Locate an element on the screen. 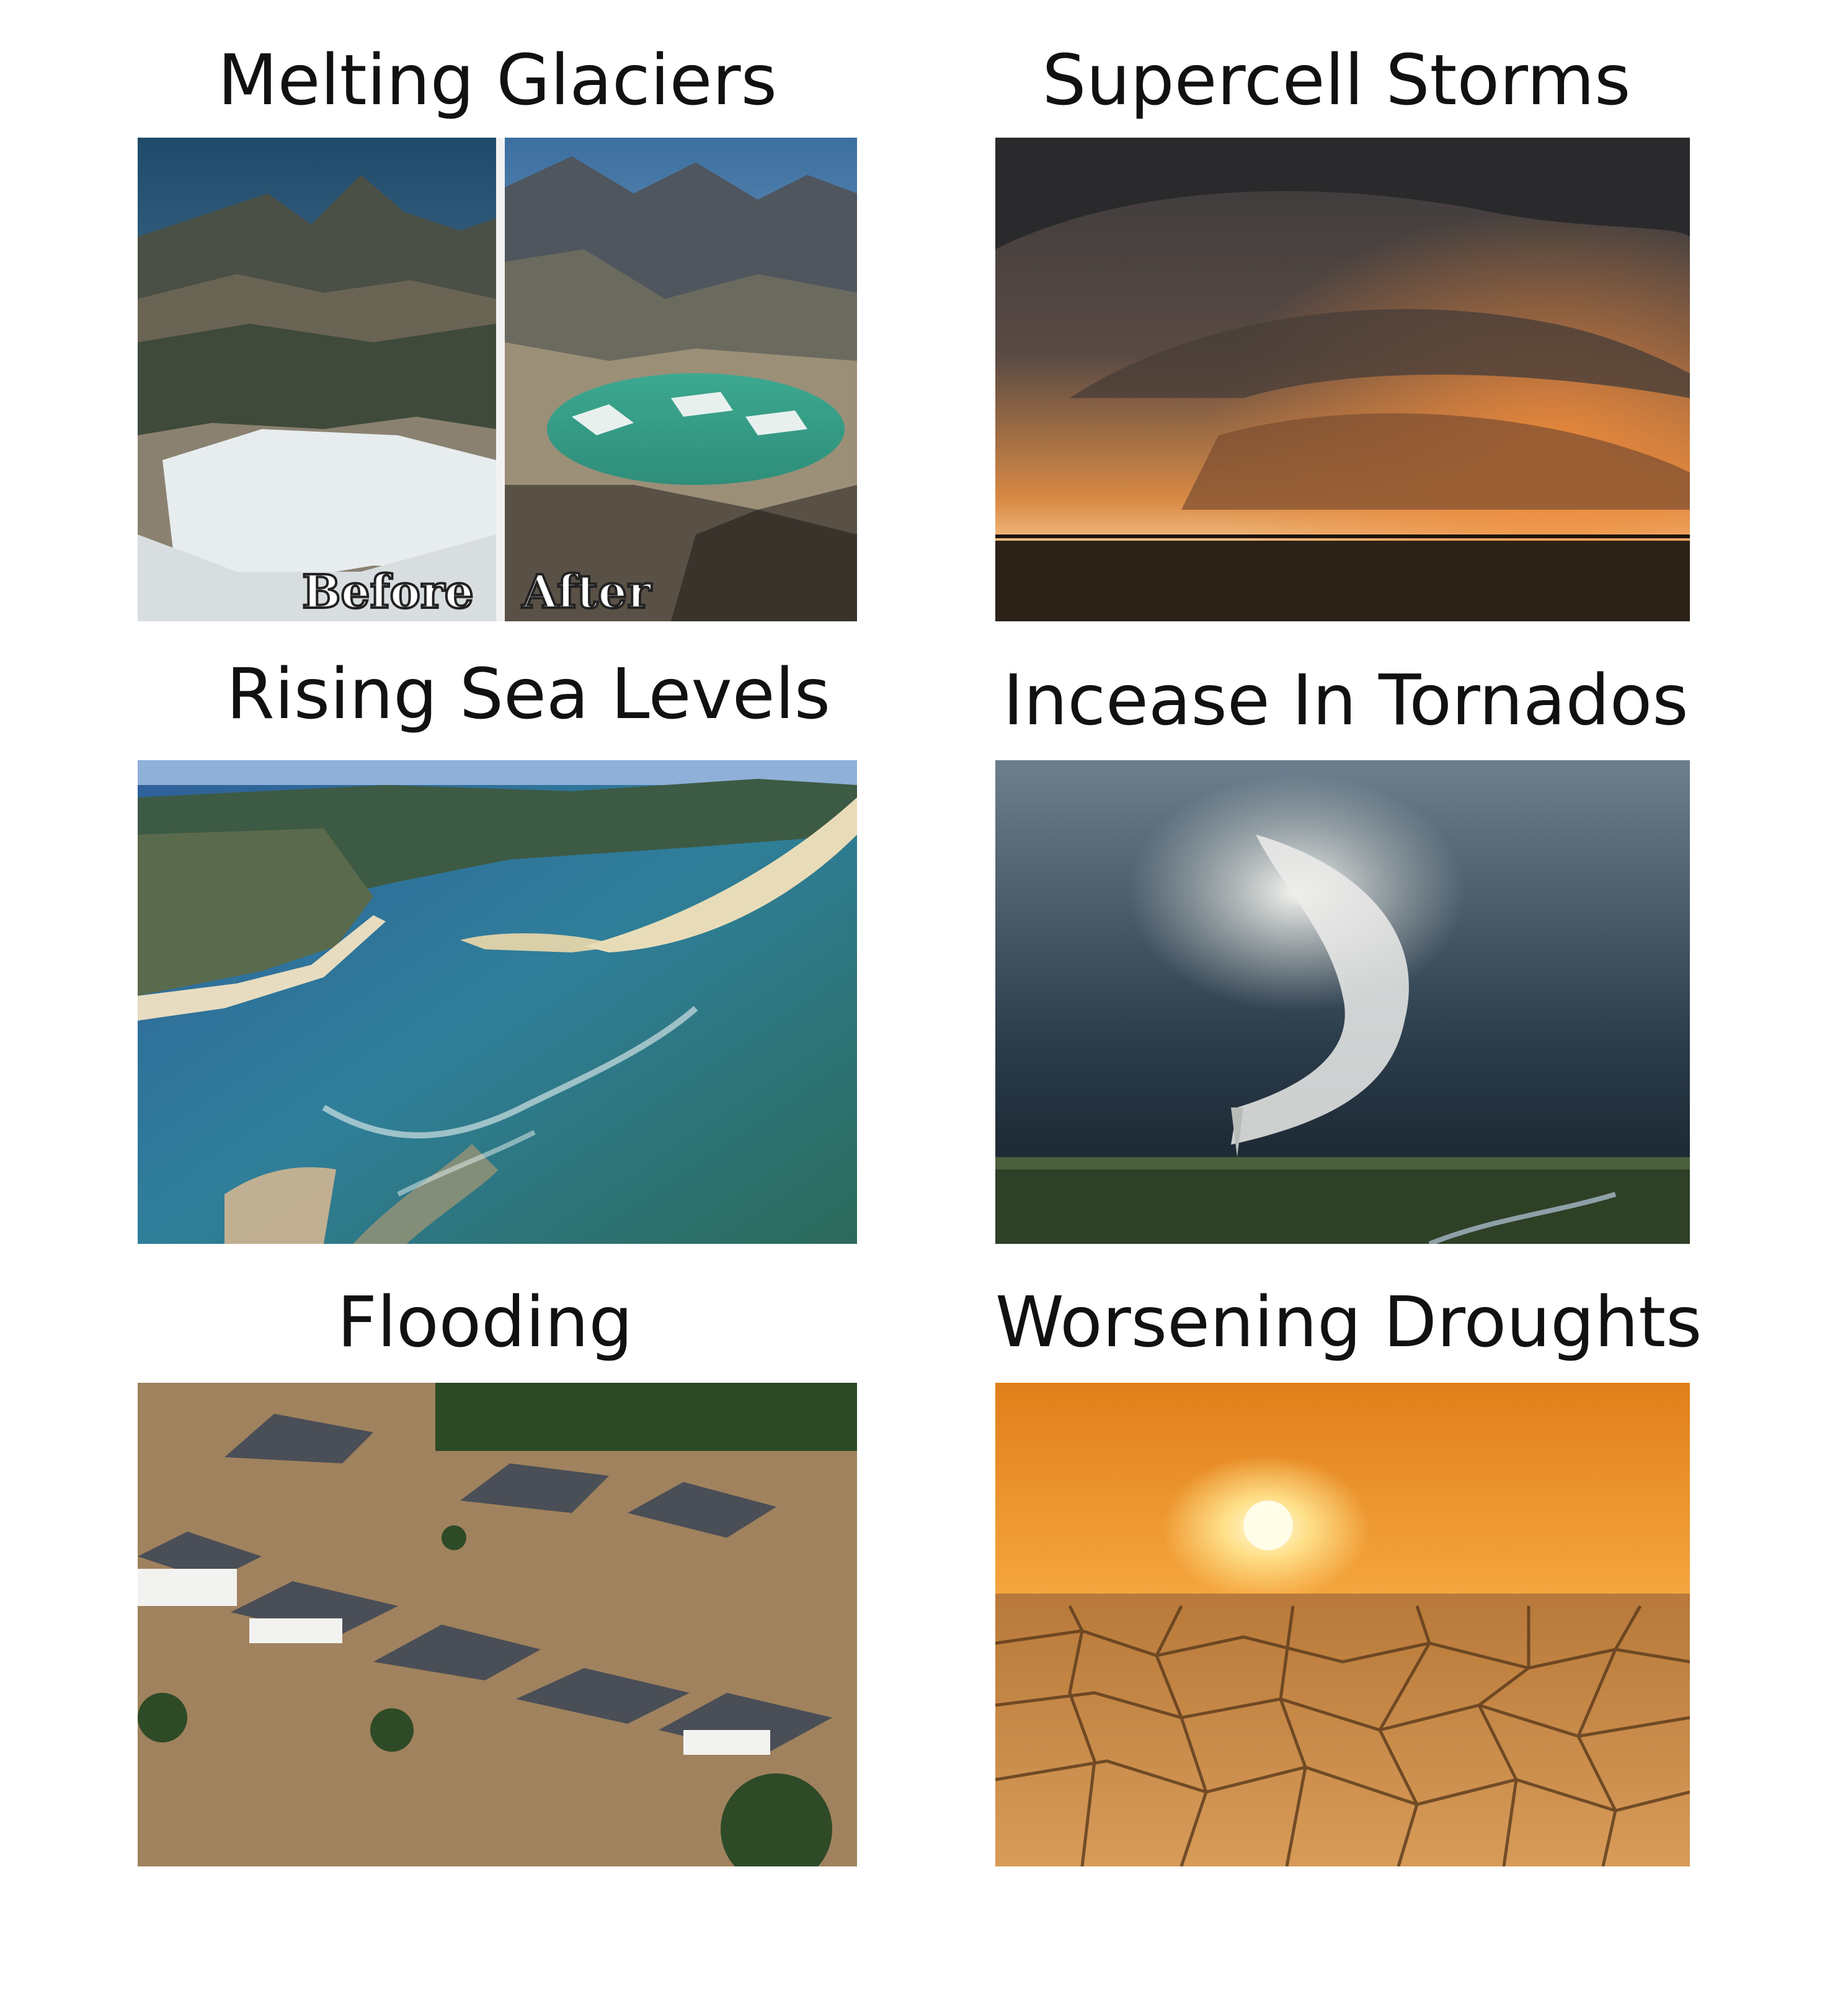 The image size is (1848, 2014). caption-tornados: Incease In Tornados is located at coordinates (1346, 700).